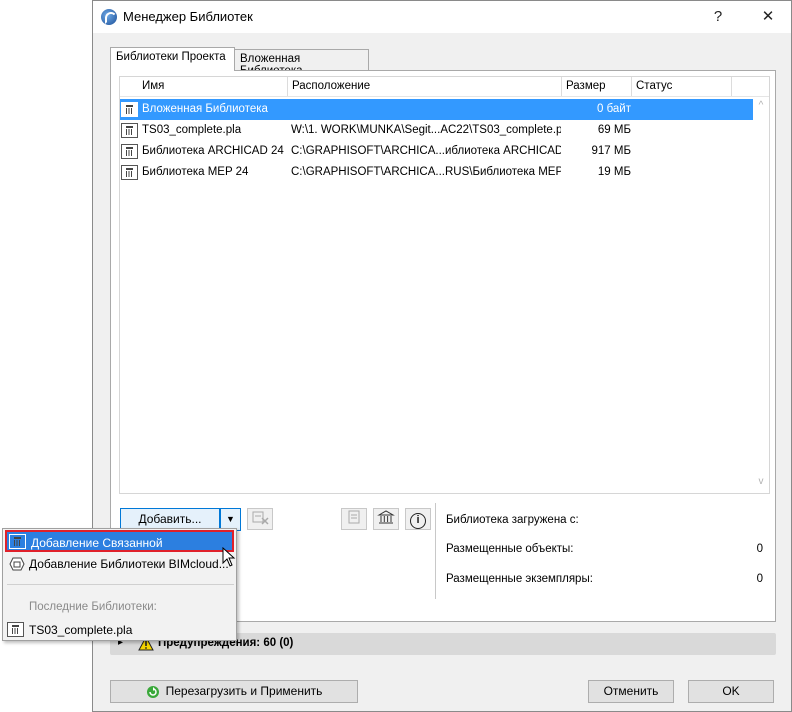 The image size is (792, 712). What do you see at coordinates (759, 549) in the screenshot?
I see `placed-objects-value: 0` at bounding box center [759, 549].